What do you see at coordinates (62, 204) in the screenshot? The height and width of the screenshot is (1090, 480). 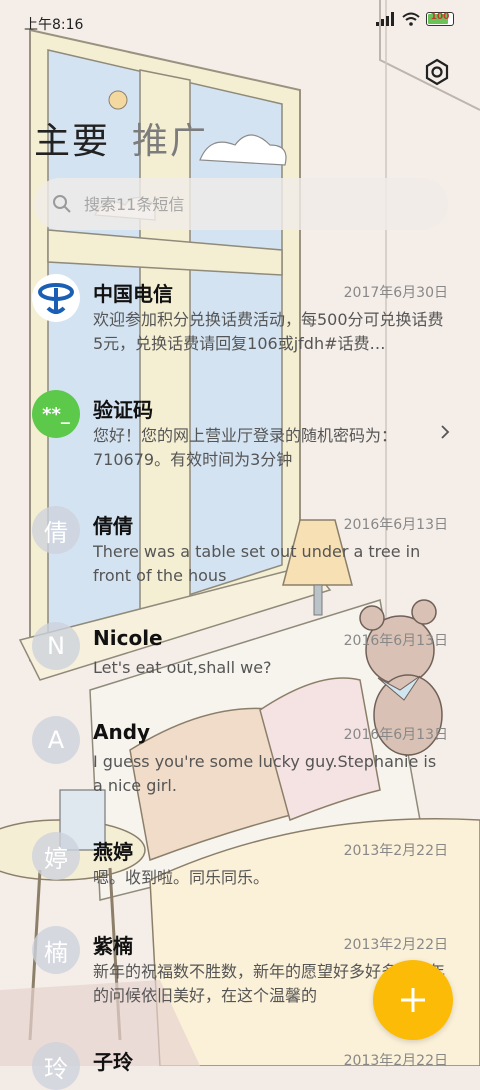 I see `search-icon` at bounding box center [62, 204].